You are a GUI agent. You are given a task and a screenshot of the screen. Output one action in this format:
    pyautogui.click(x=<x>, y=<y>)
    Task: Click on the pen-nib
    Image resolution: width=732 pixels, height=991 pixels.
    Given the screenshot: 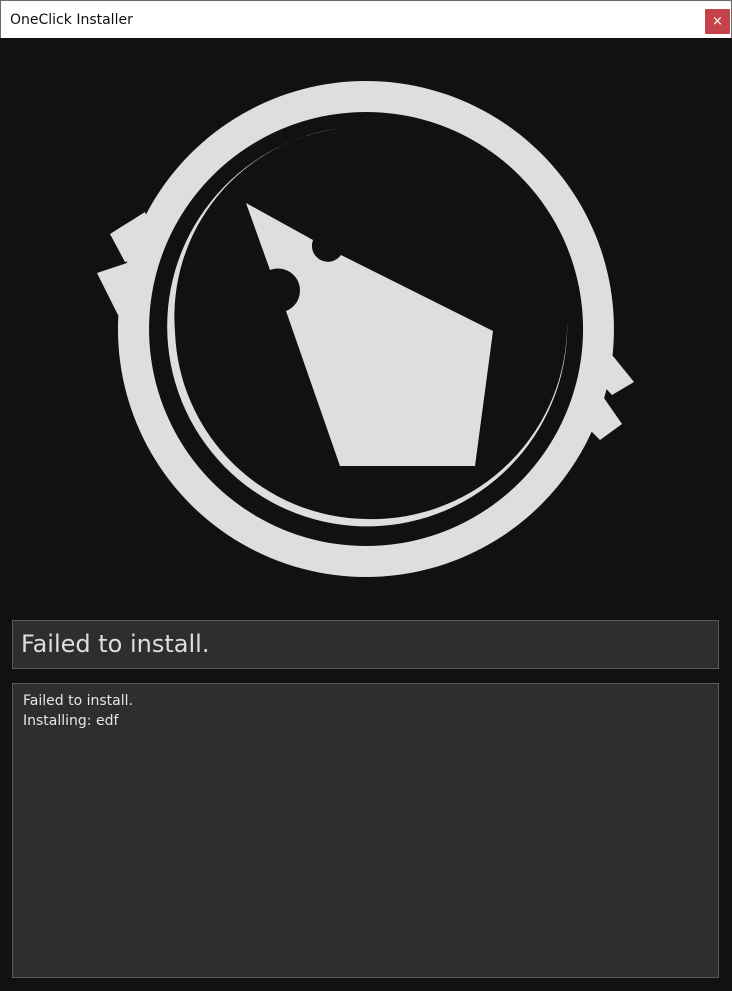 What is the action you would take?
    pyautogui.click(x=369, y=334)
    